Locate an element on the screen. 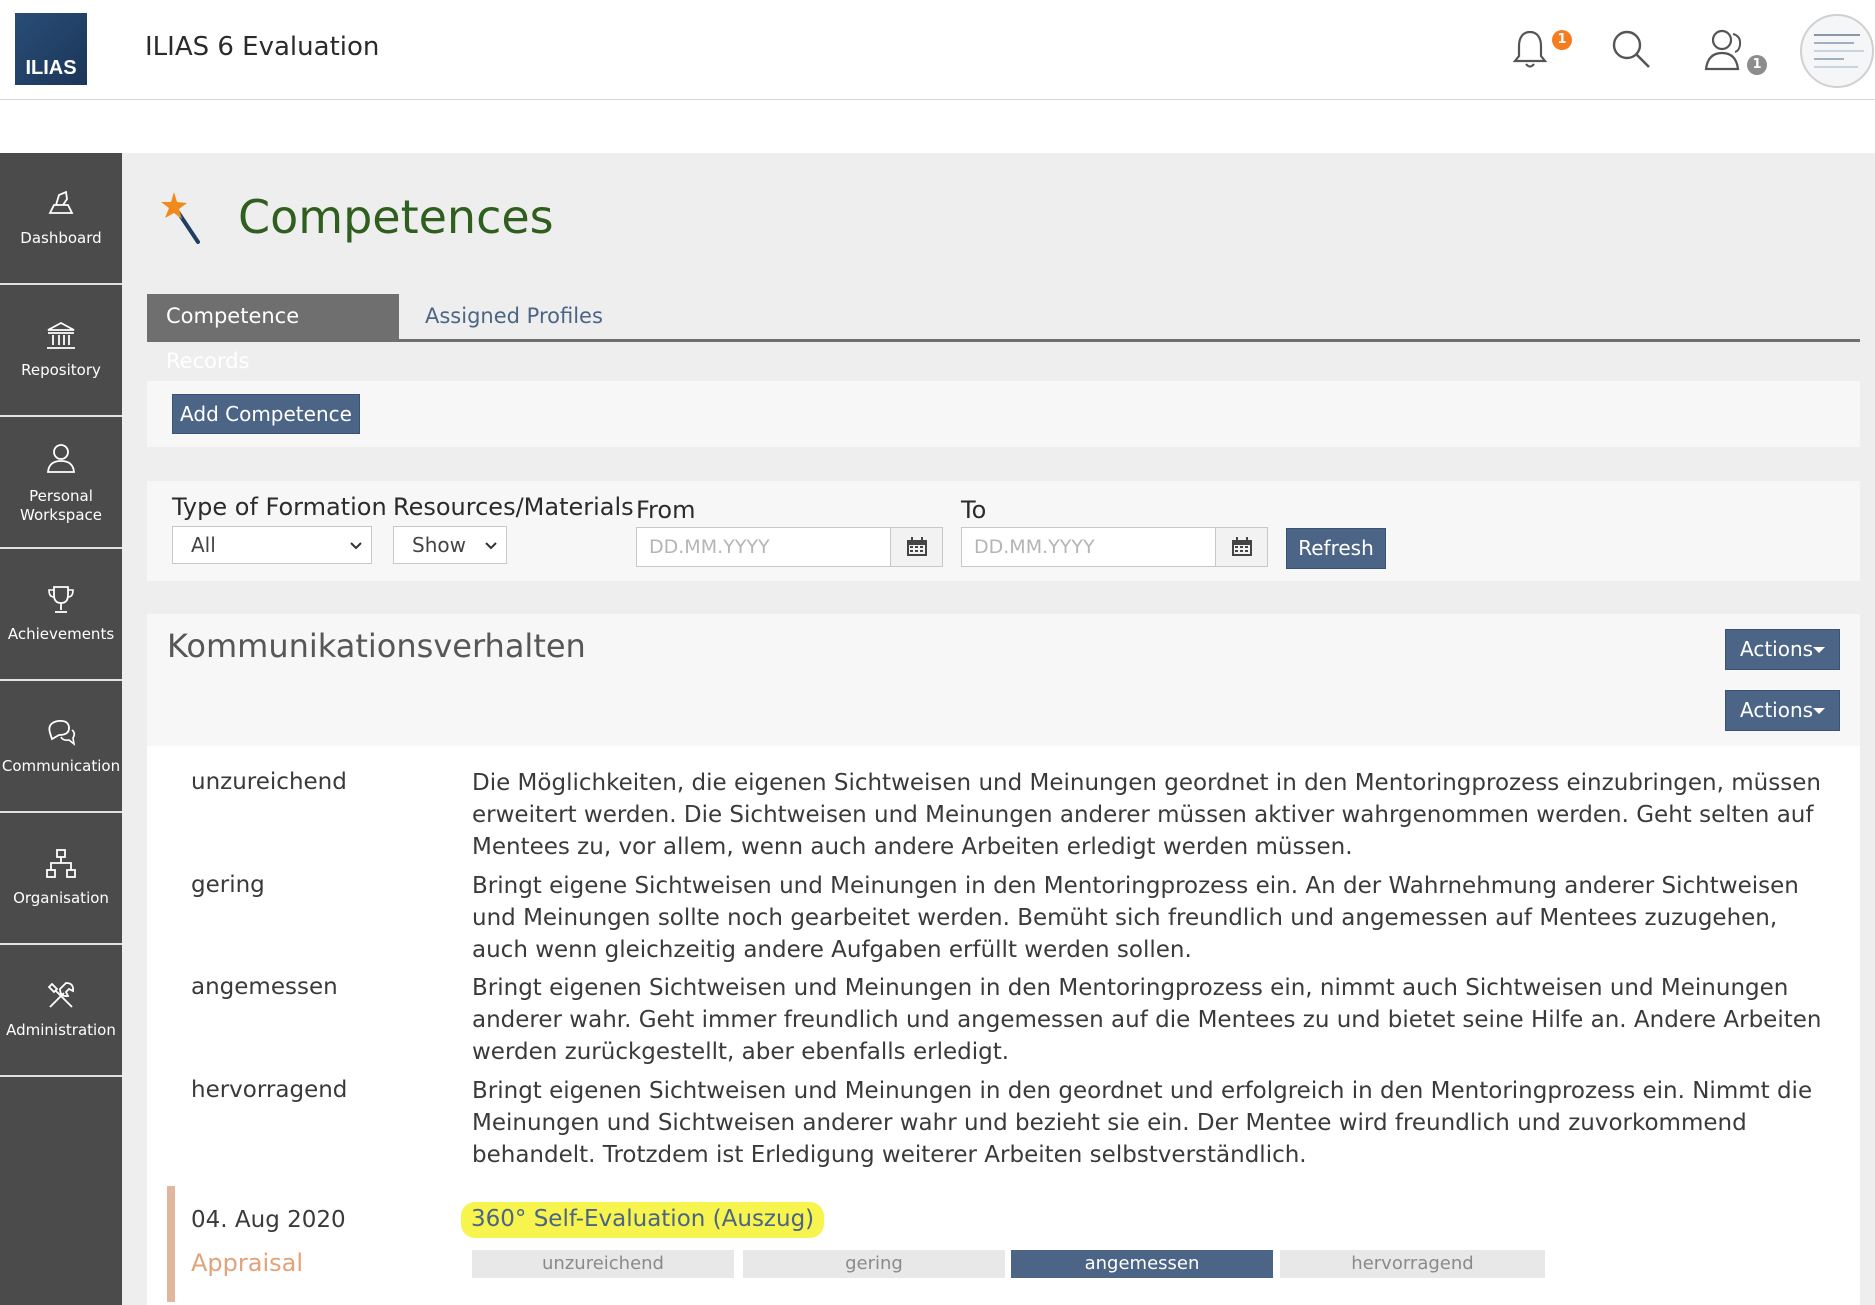  avatar is located at coordinates (1837, 51).